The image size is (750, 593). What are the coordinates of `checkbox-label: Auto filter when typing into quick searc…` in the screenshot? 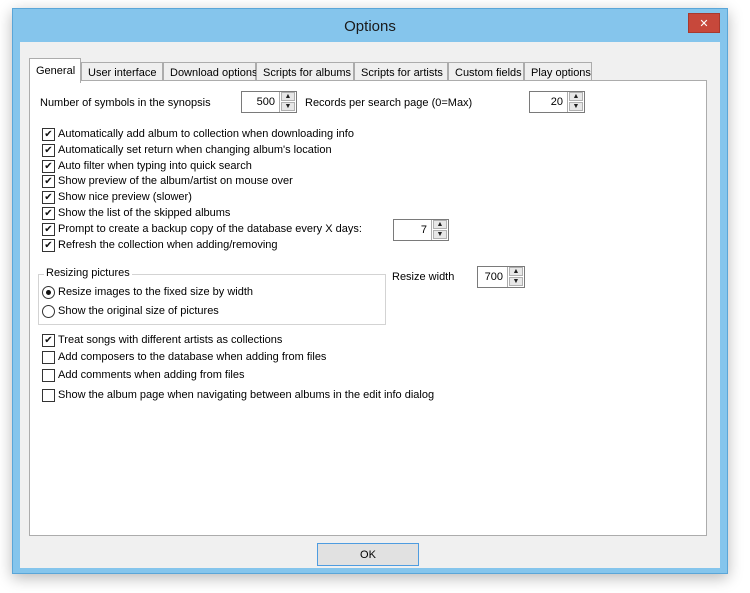 It's located at (155, 166).